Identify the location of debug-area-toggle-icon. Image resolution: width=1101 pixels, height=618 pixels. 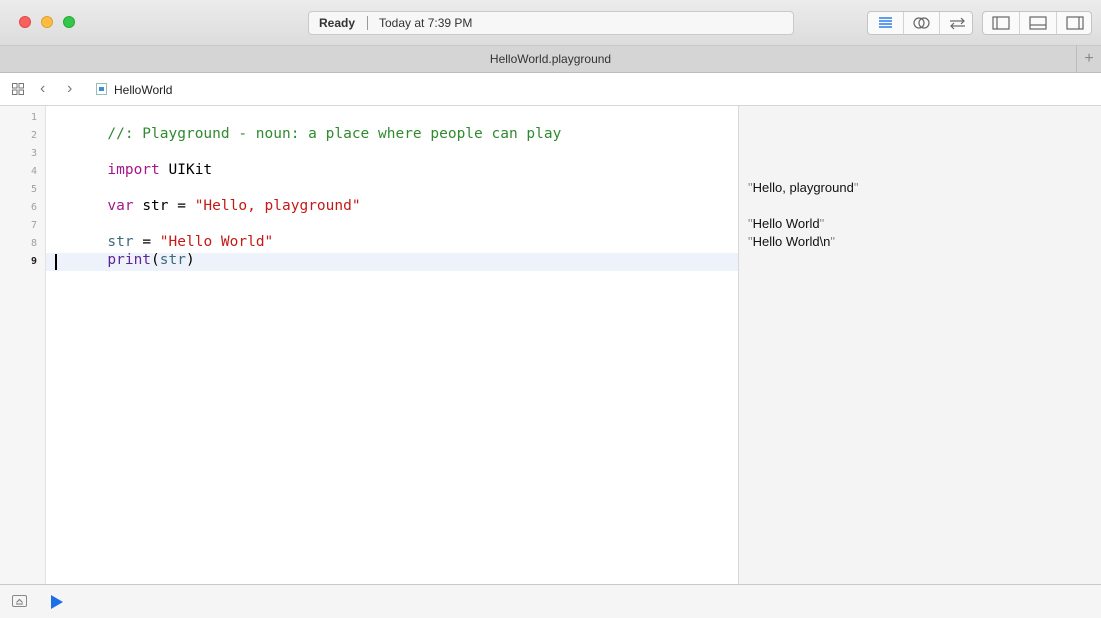
(19, 601).